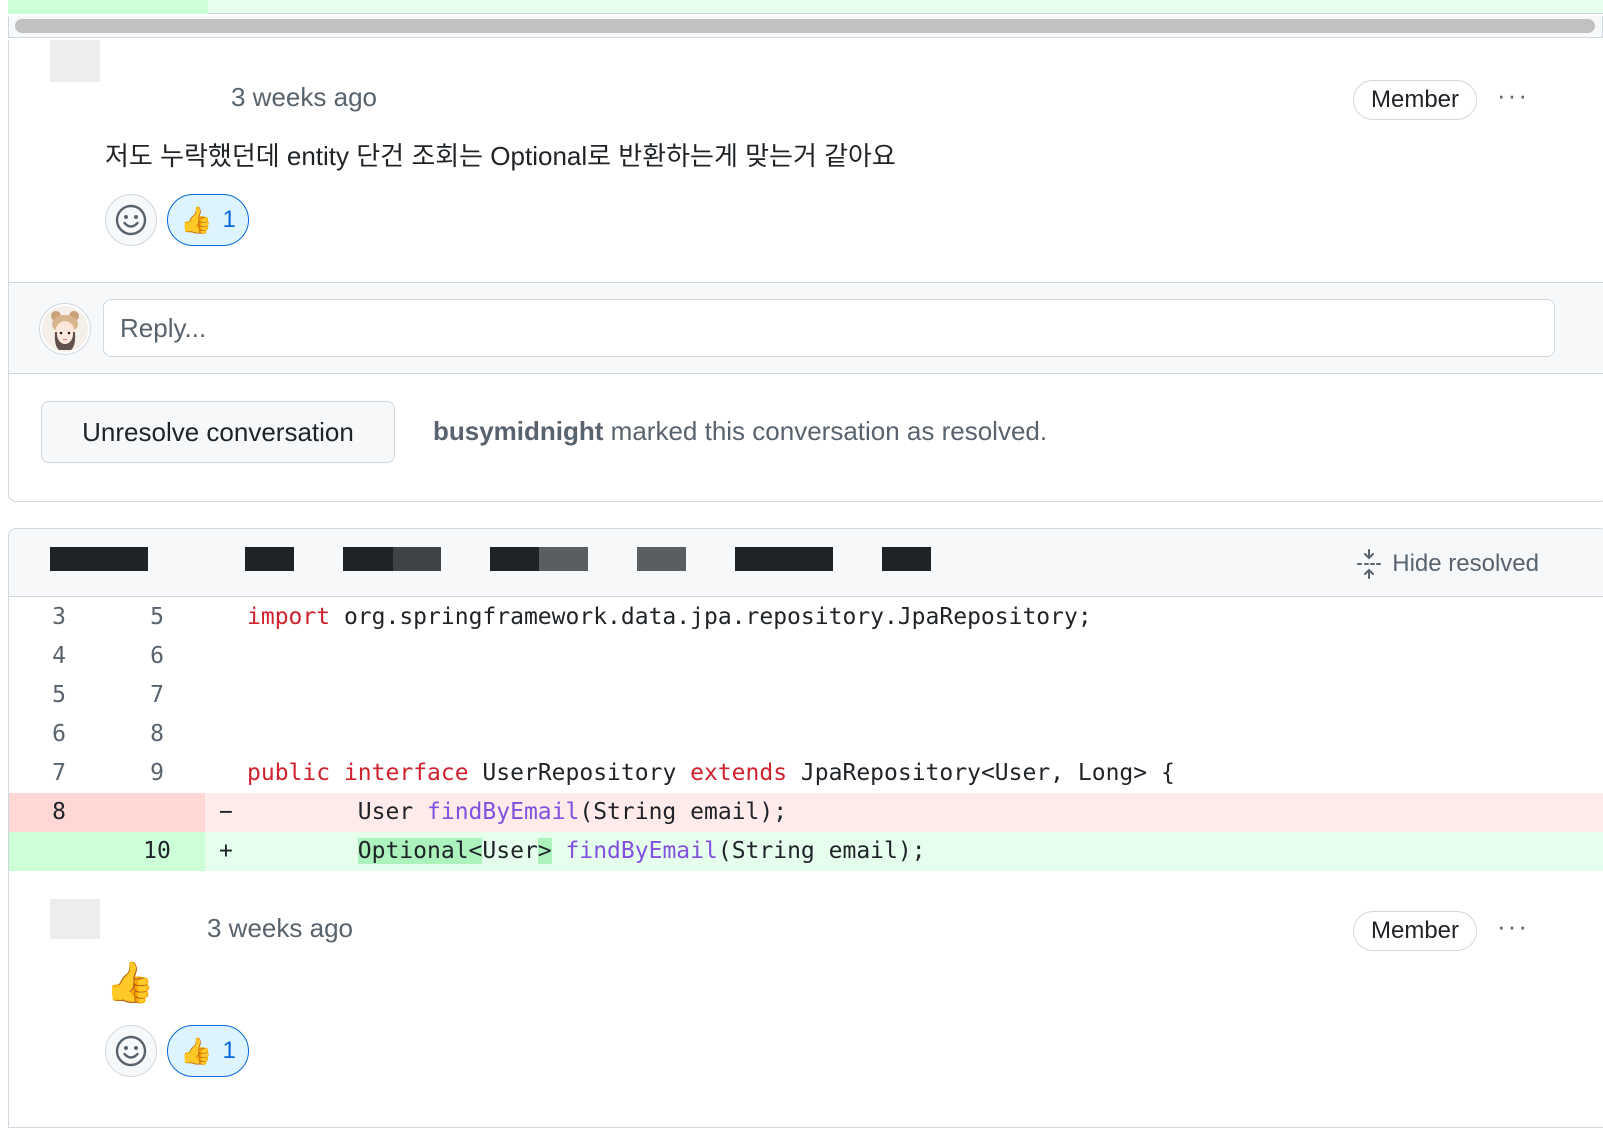 The height and width of the screenshot is (1133, 1603). What do you see at coordinates (806, 812) in the screenshot?
I see `diff-line: 8 − User findByEmail(String email);` at bounding box center [806, 812].